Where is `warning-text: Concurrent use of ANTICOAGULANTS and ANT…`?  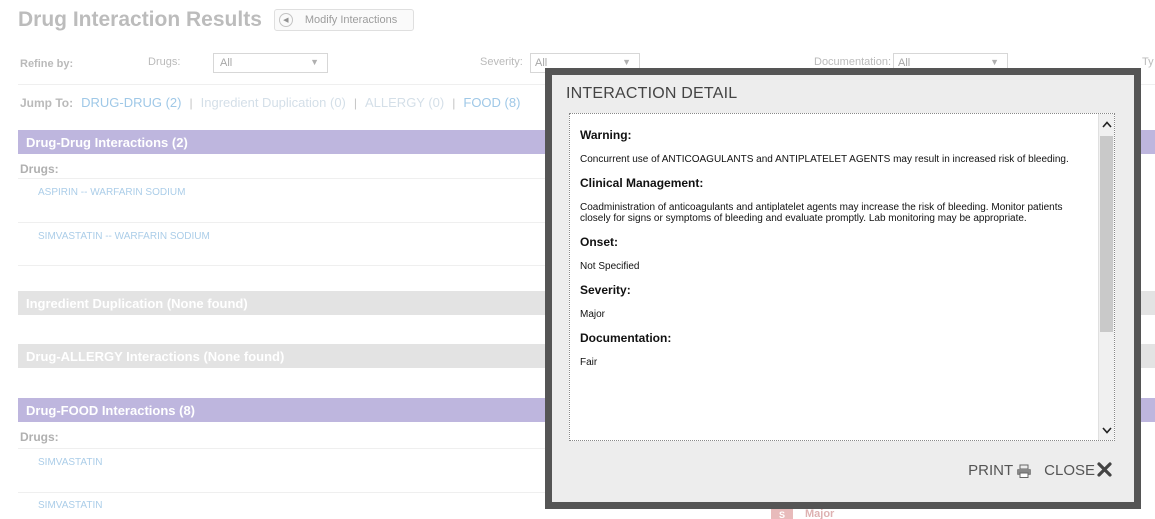
warning-text: Concurrent use of ANTICOAGULANTS and ANT… is located at coordinates (824, 159).